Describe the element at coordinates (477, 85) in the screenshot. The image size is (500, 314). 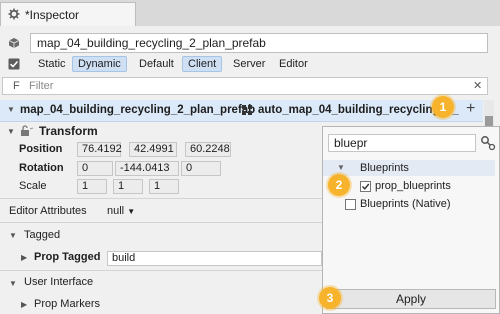
I see `close-icon: ✕` at that location.